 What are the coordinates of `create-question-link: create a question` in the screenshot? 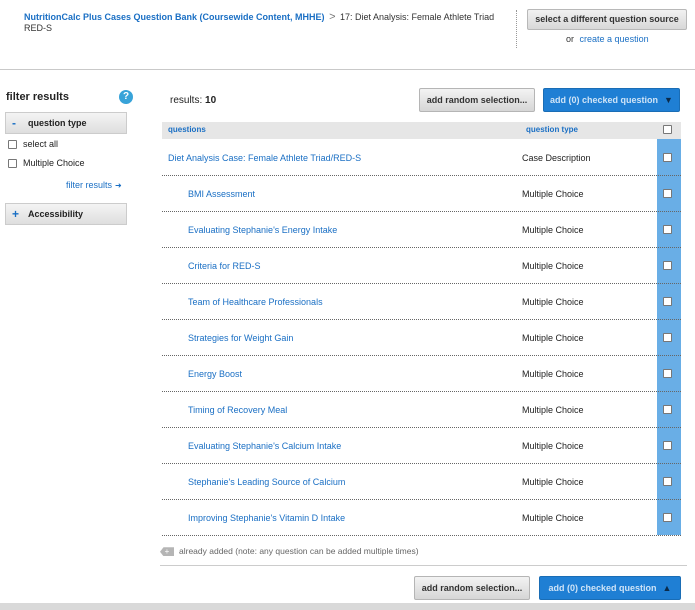 It's located at (614, 39).